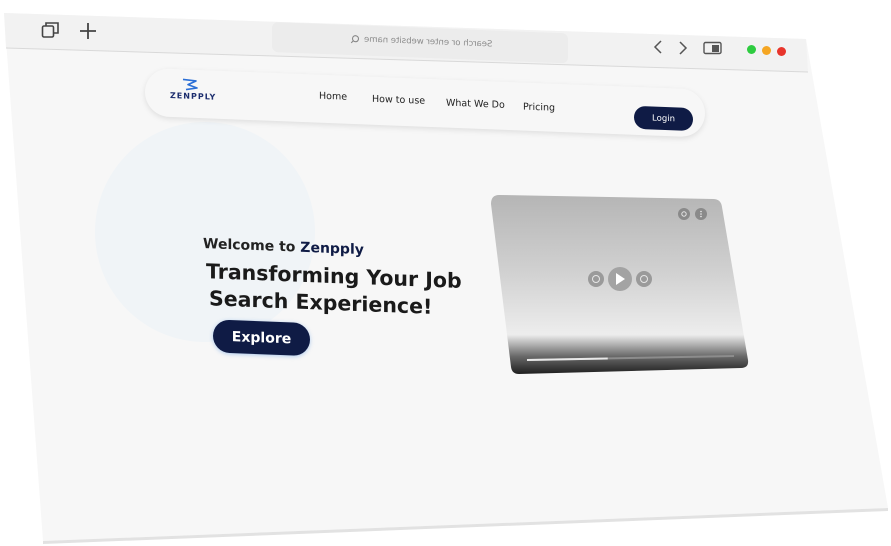 The height and width of the screenshot is (546, 891). Describe the element at coordinates (684, 214) in the screenshot. I see `settings-icon` at that location.